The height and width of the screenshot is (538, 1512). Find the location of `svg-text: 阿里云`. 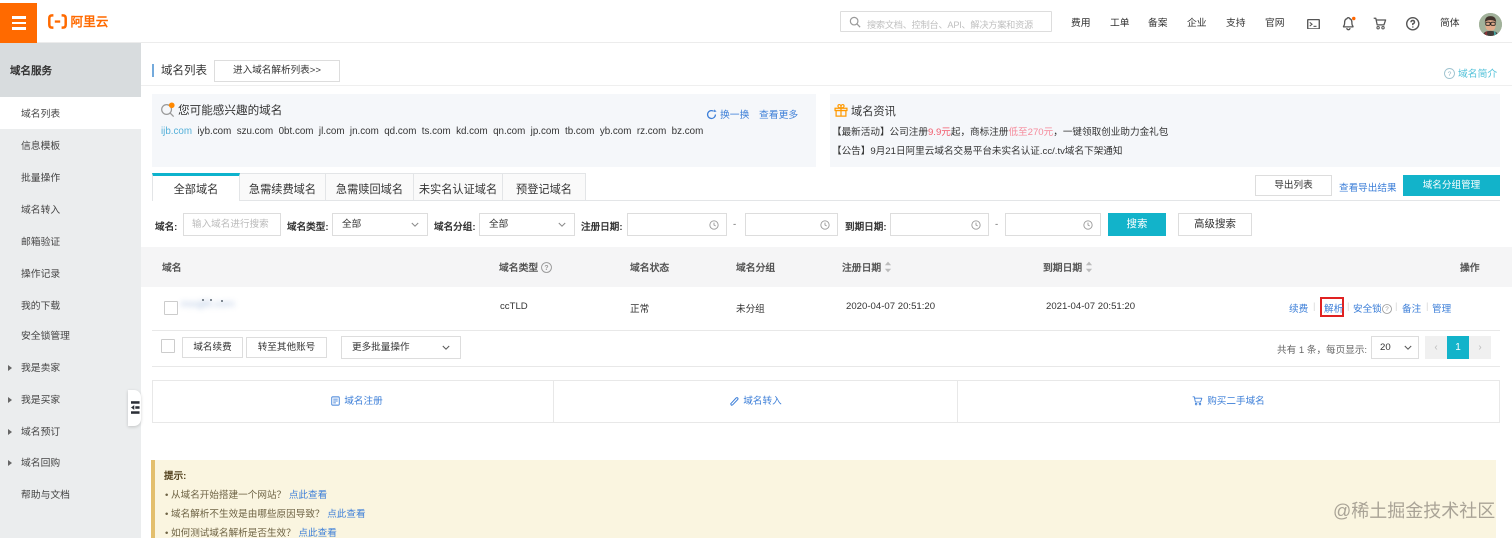

svg-text: 阿里云 is located at coordinates (90, 22).